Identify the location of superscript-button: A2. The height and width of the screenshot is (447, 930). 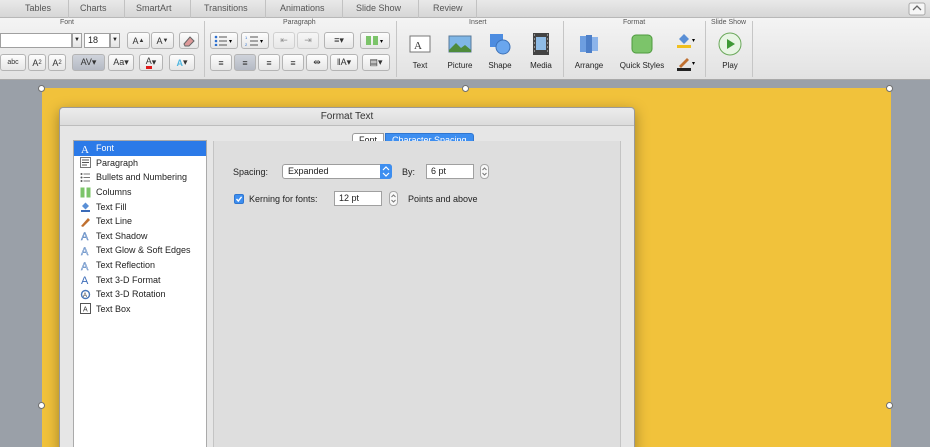
(37, 62).